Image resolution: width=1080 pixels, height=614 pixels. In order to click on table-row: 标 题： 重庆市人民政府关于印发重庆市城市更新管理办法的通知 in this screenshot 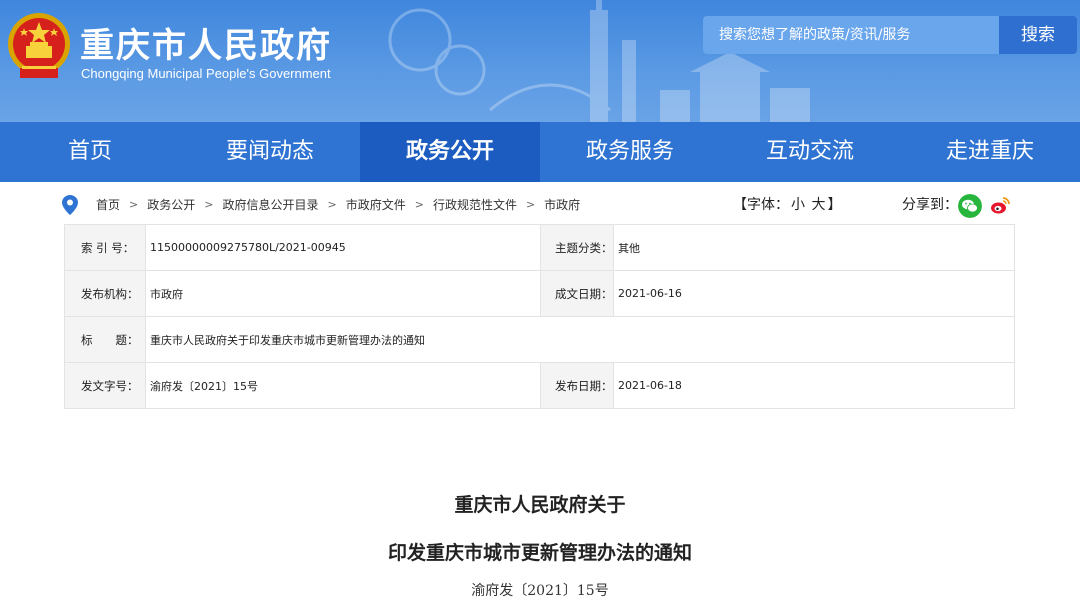, I will do `click(539, 339)`.